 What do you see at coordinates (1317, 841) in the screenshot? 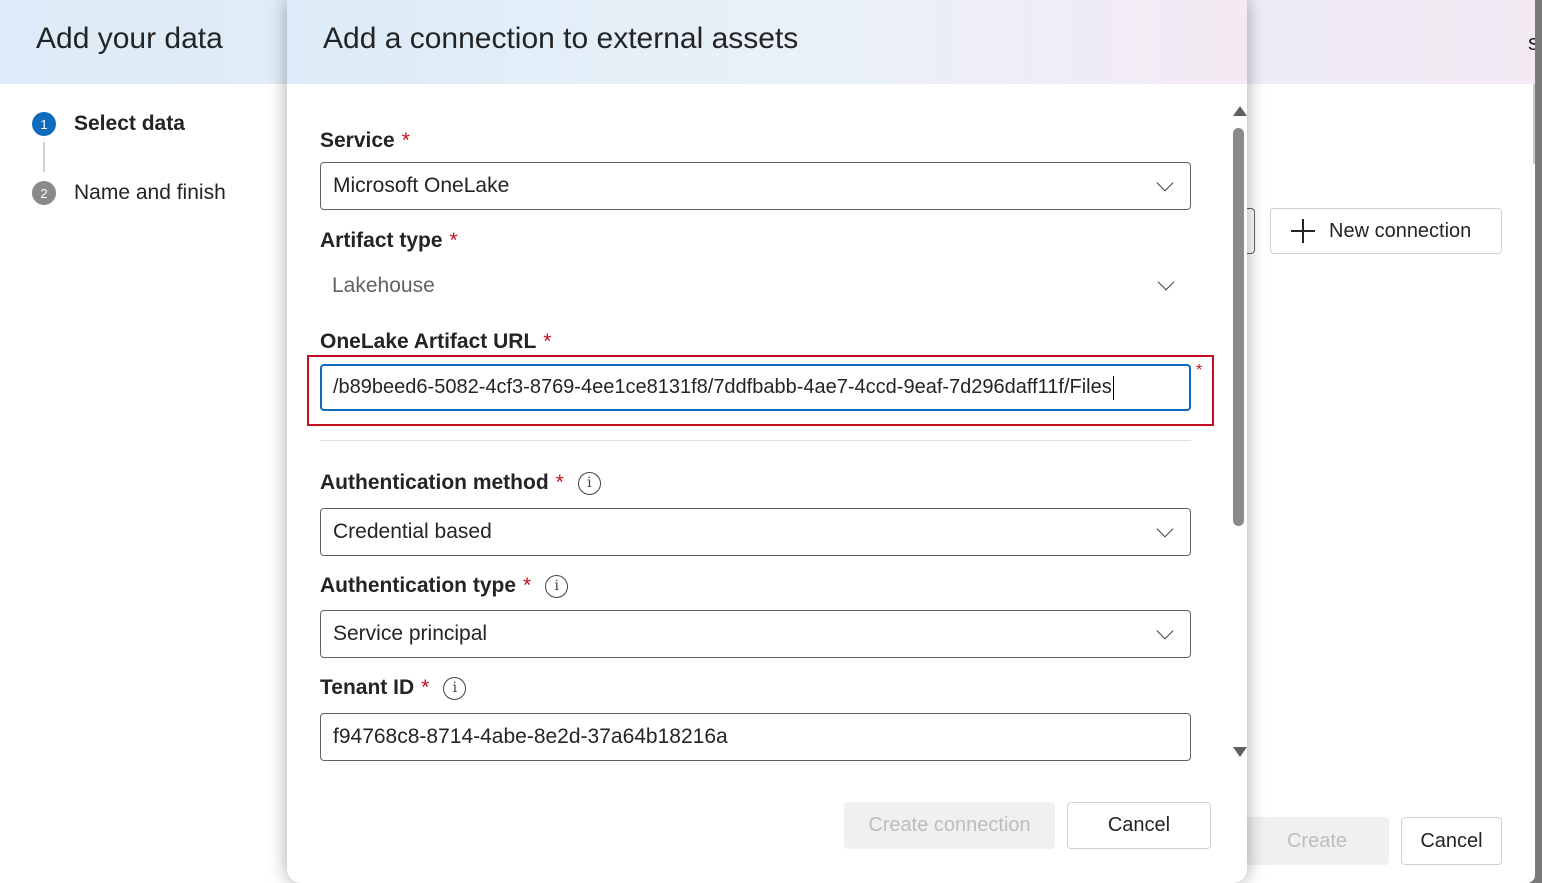
I see `create-button: Create` at bounding box center [1317, 841].